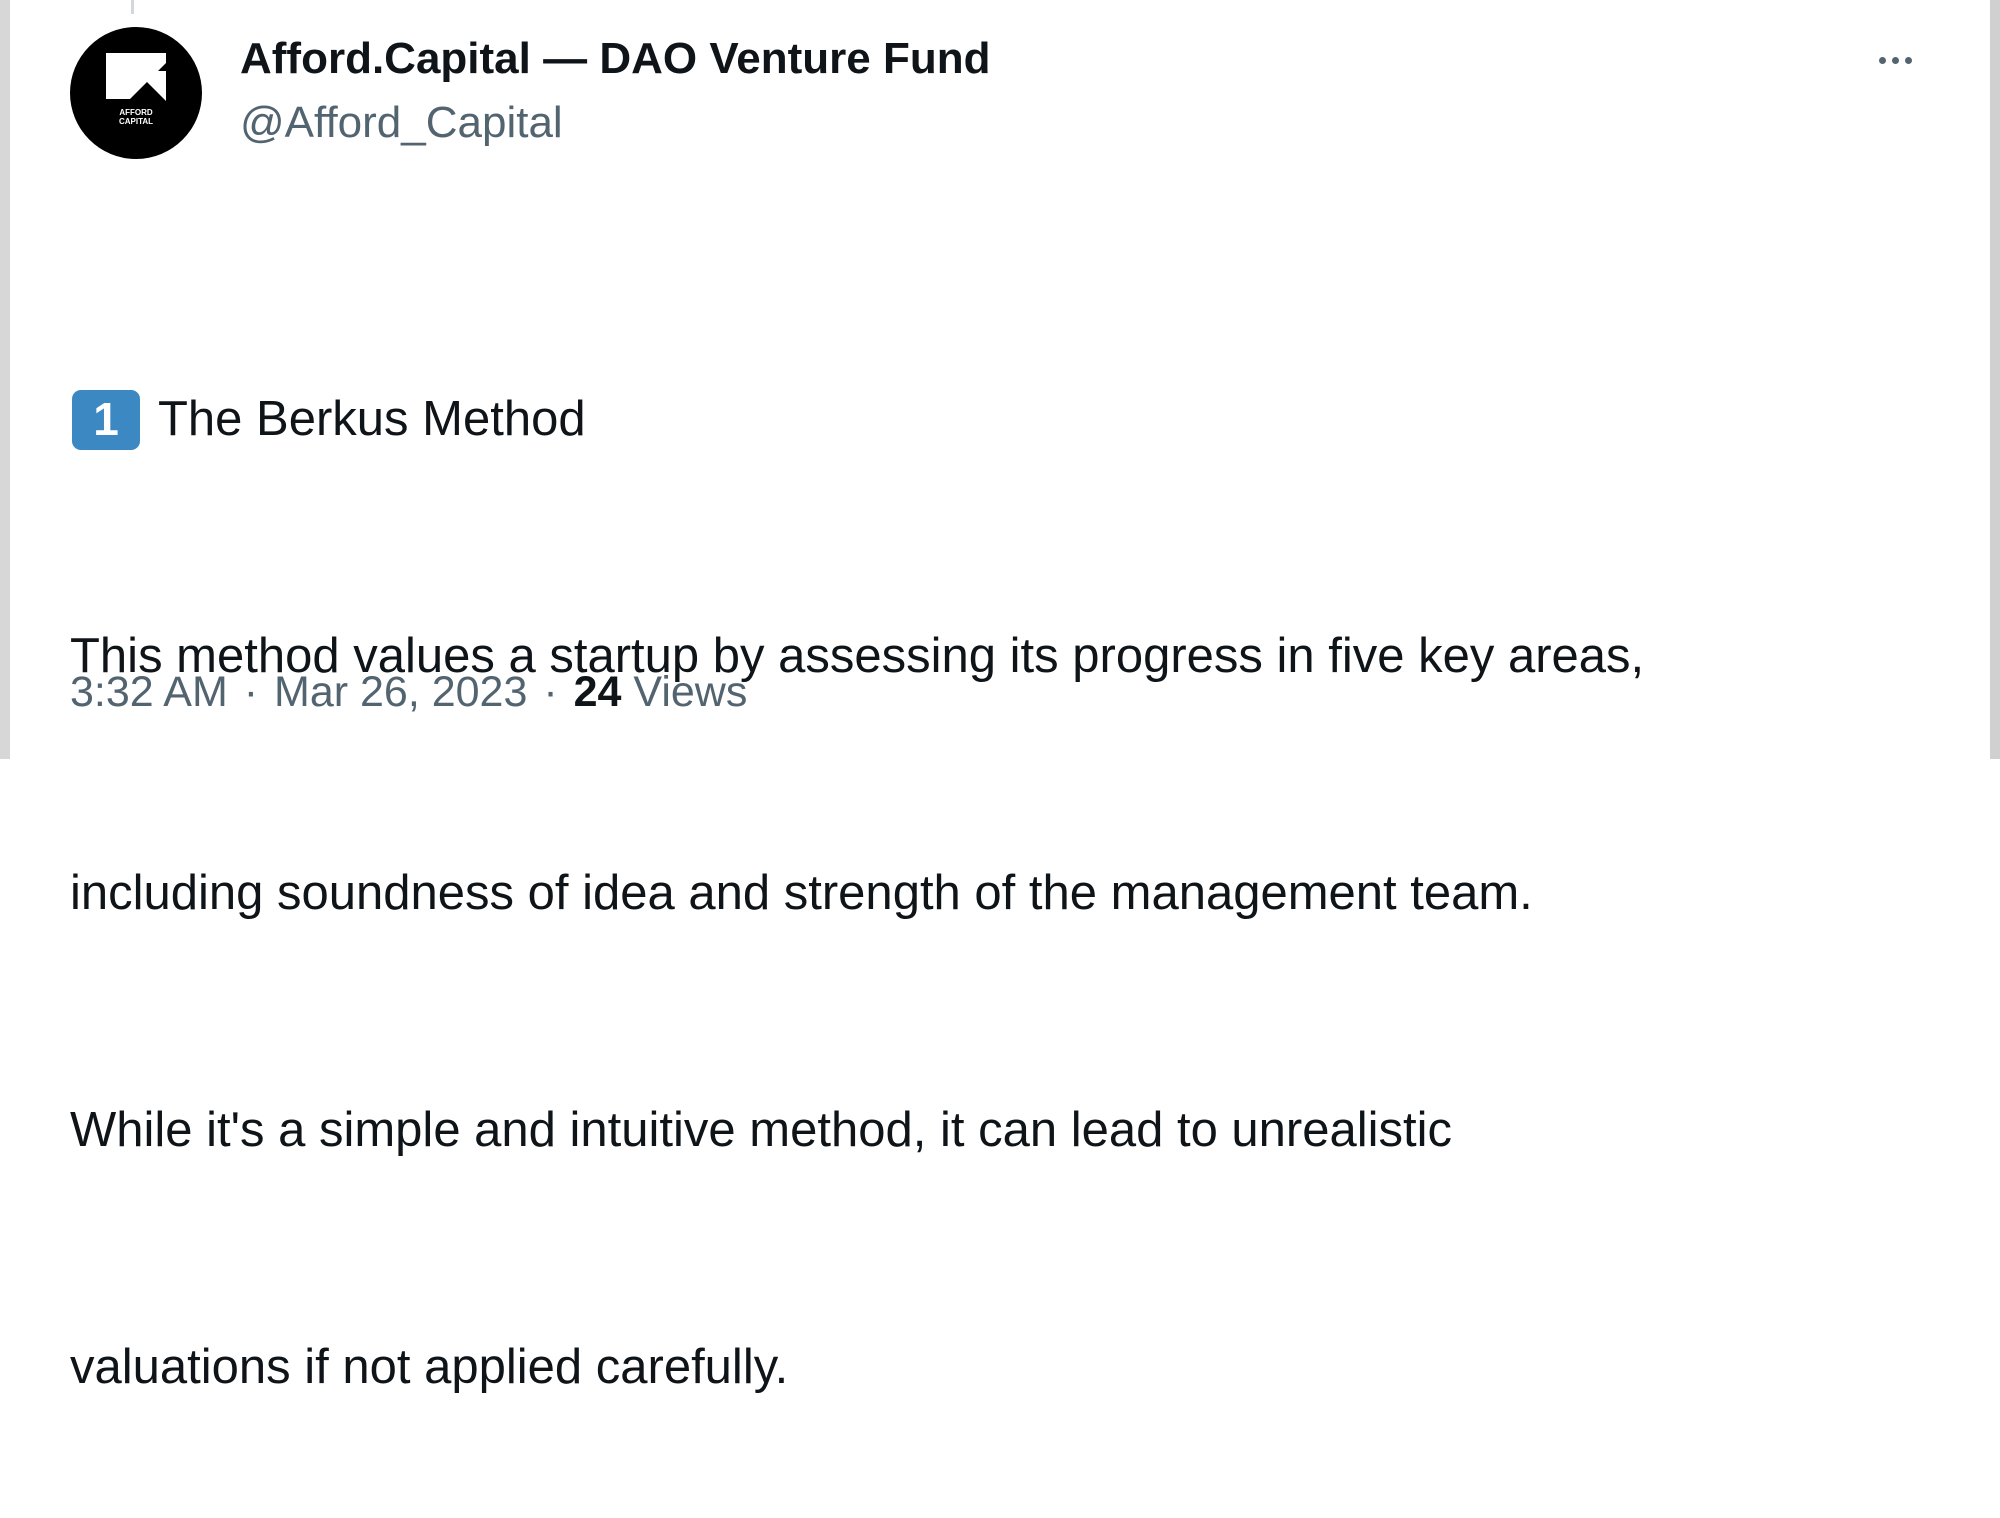 Image resolution: width=2000 pixels, height=1518 pixels. Describe the element at coordinates (597, 692) in the screenshot. I see `views-count: 24` at that location.